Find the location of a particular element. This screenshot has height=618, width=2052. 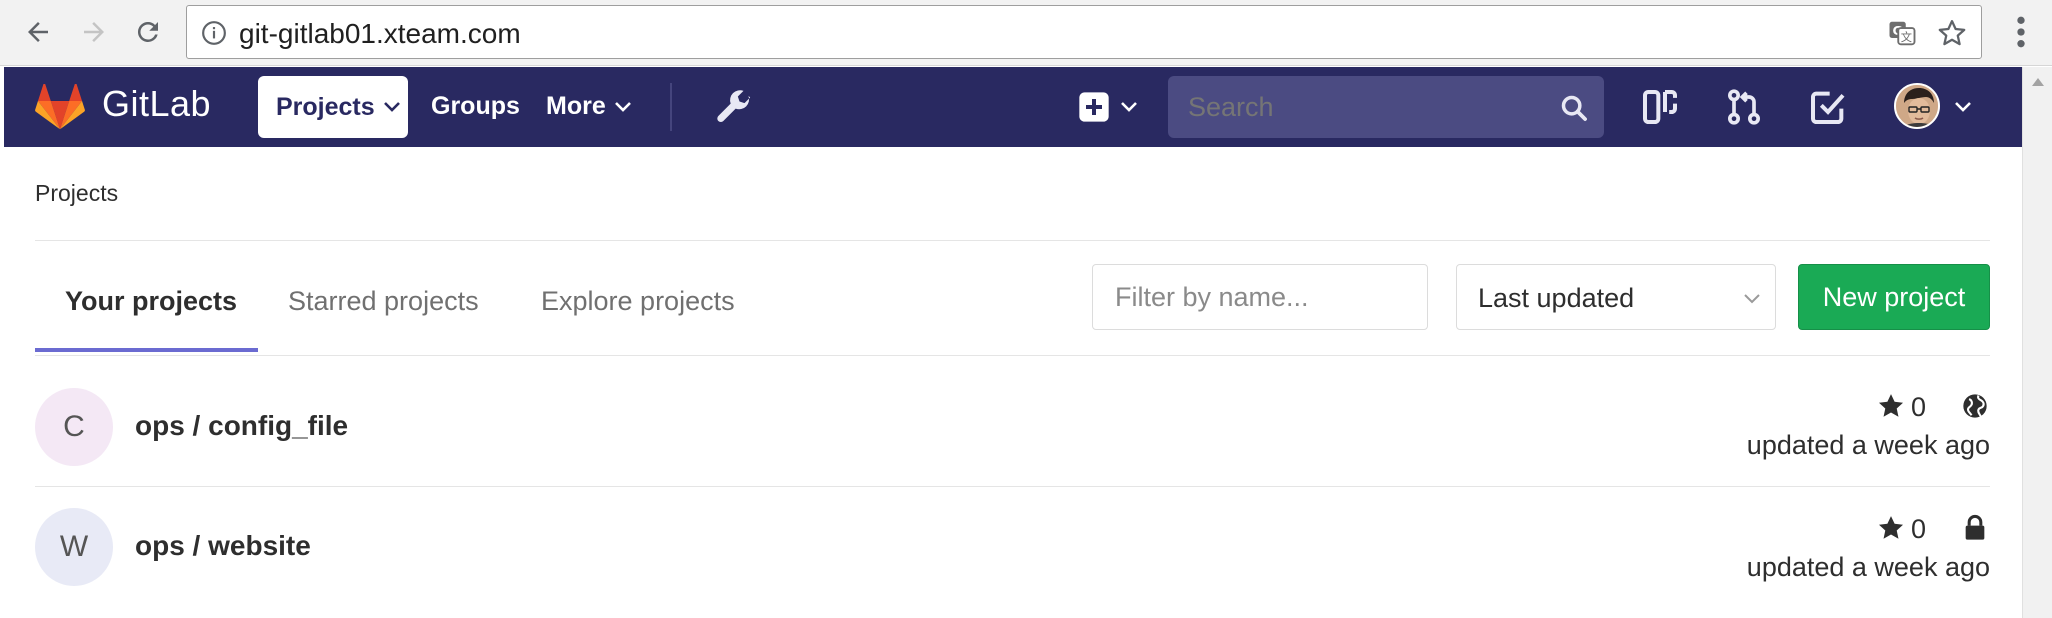

breadcrumb: Projects is located at coordinates (76, 193).